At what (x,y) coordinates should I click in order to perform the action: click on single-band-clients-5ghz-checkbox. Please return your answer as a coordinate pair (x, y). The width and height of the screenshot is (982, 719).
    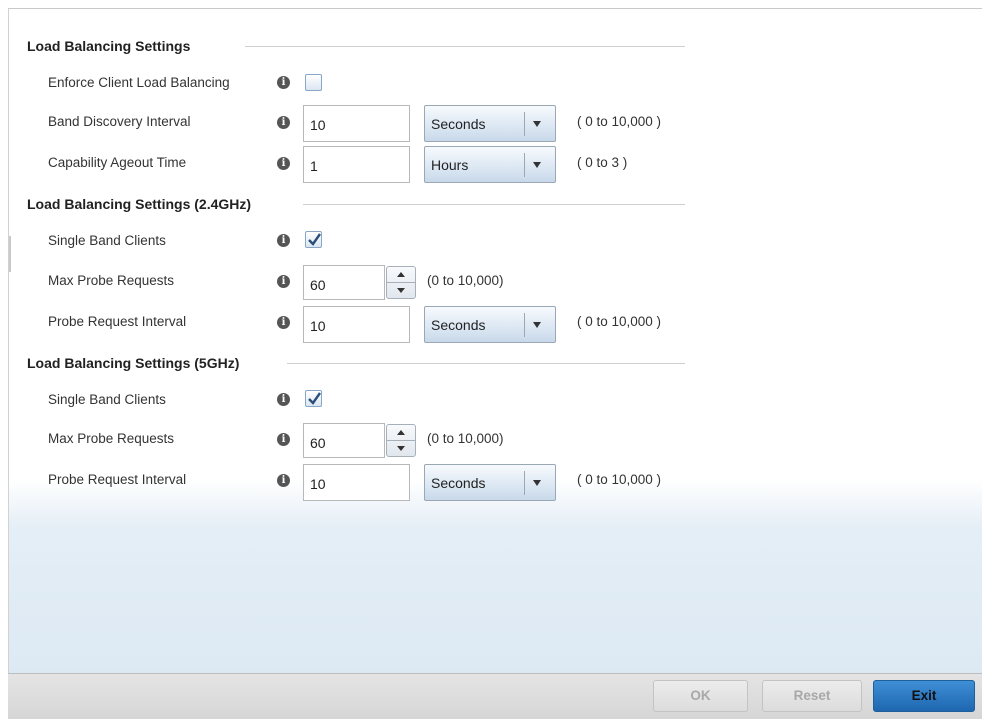
    Looking at the image, I should click on (313, 398).